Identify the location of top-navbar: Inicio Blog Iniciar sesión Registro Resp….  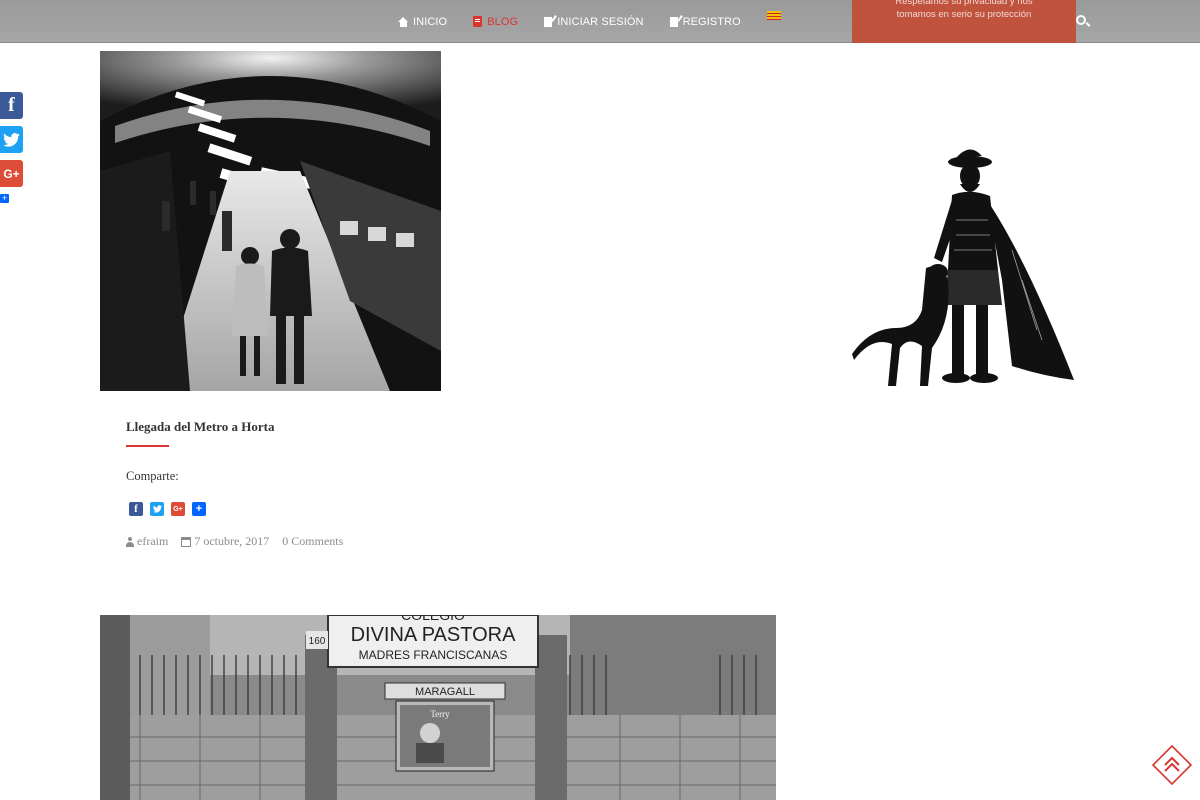
(600, 21).